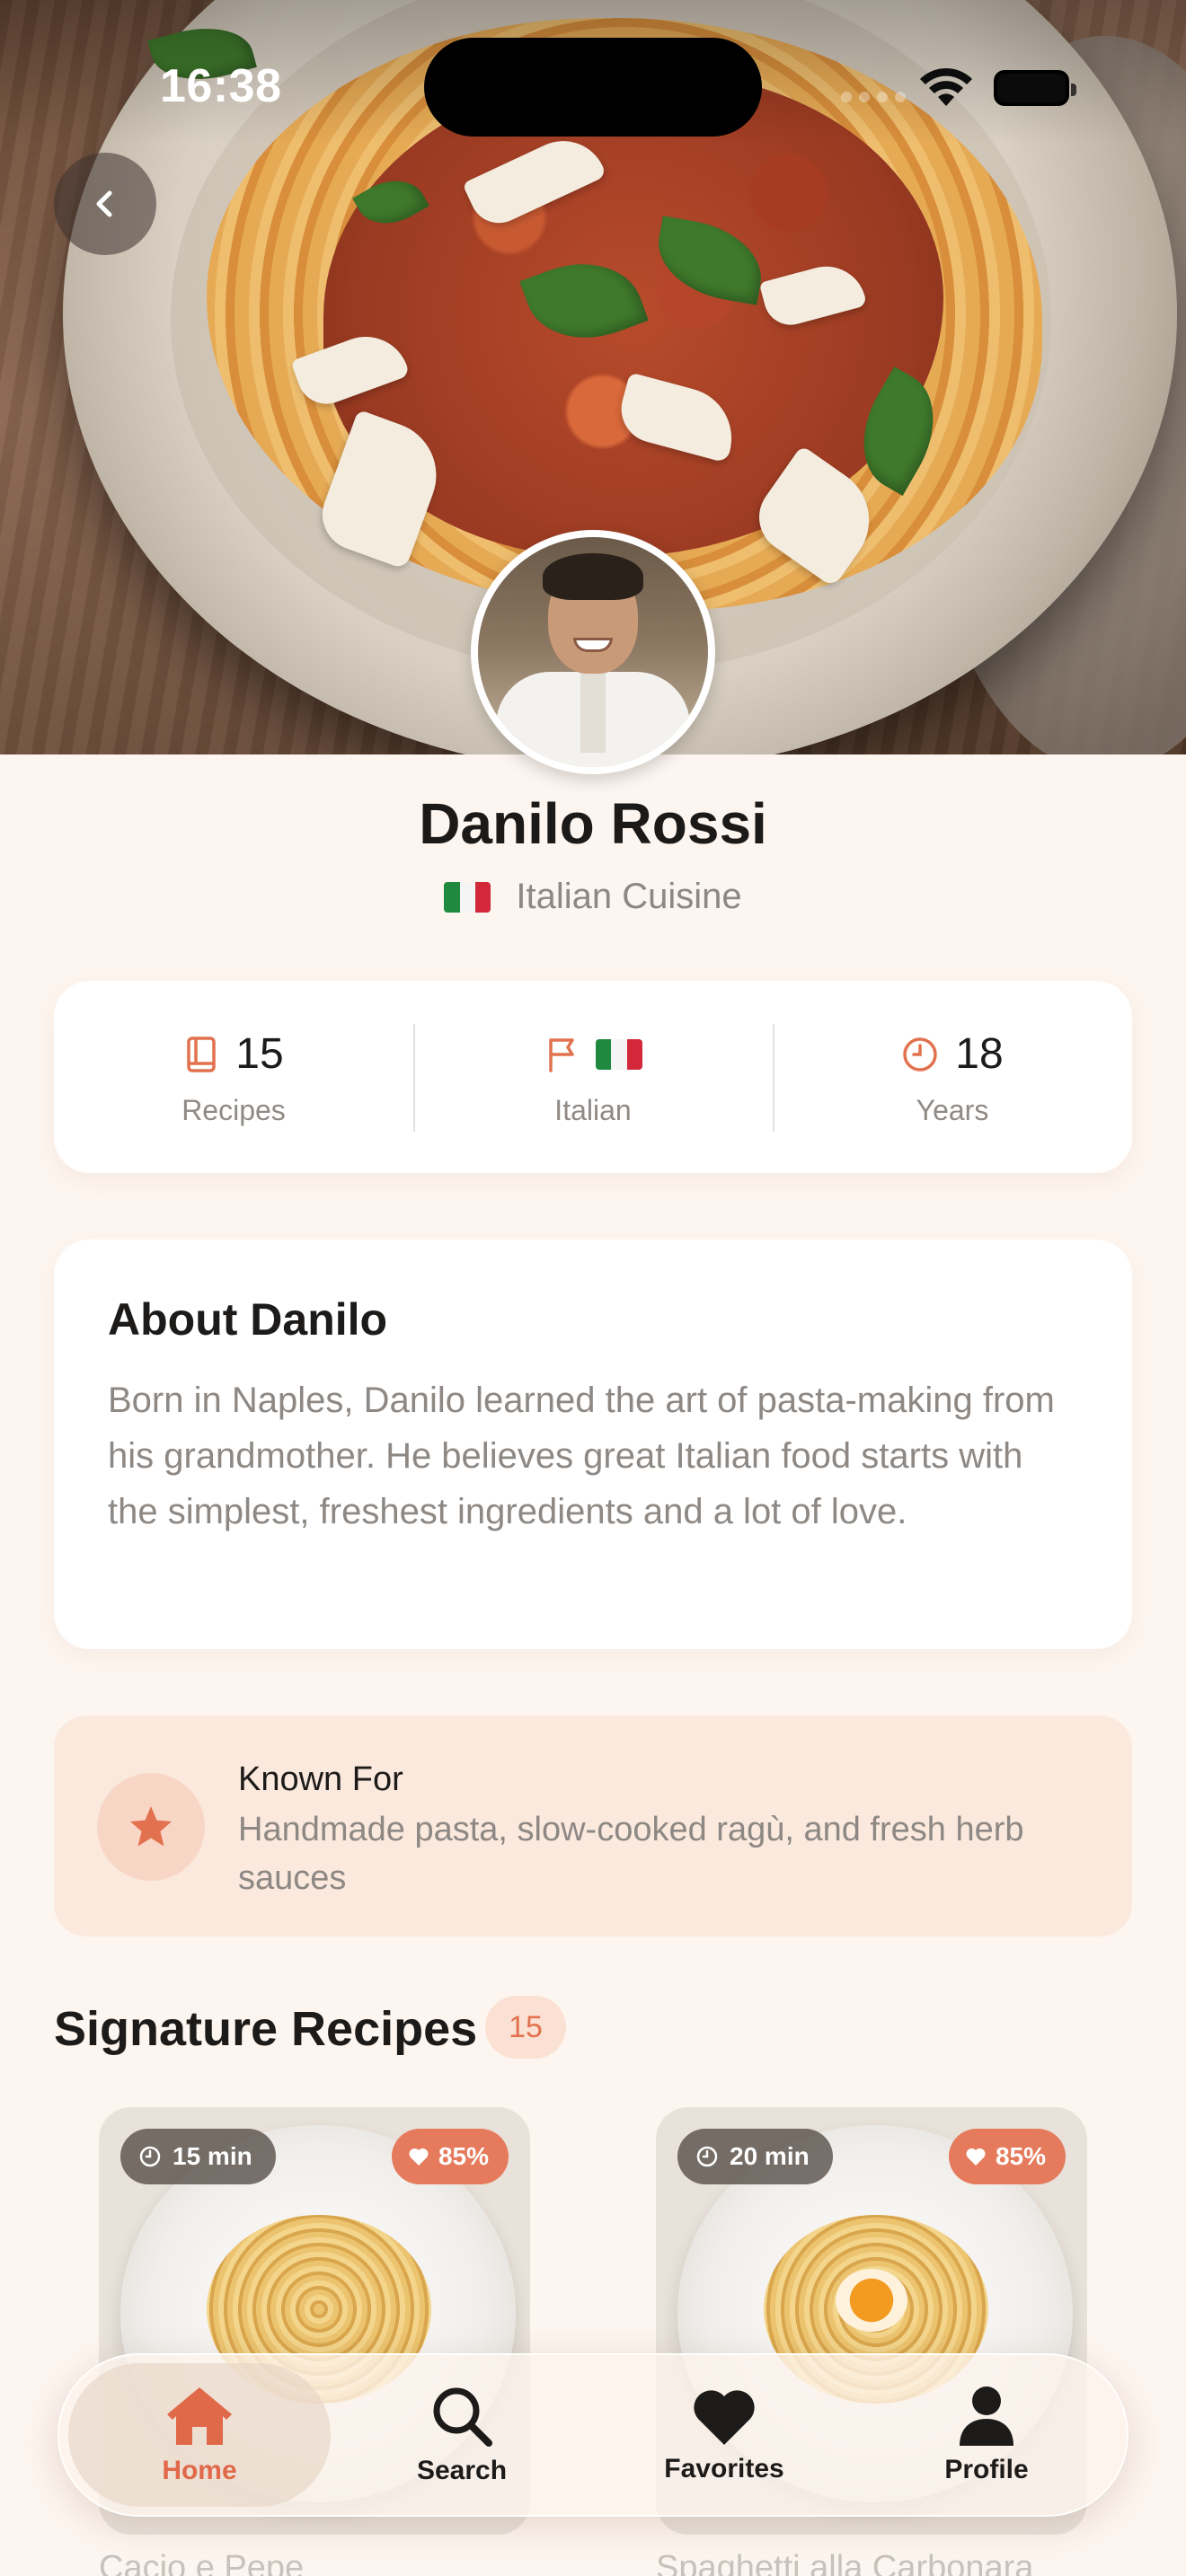 This screenshot has height=2576, width=1186. I want to click on stat-cuisine: Italian, so click(593, 1077).